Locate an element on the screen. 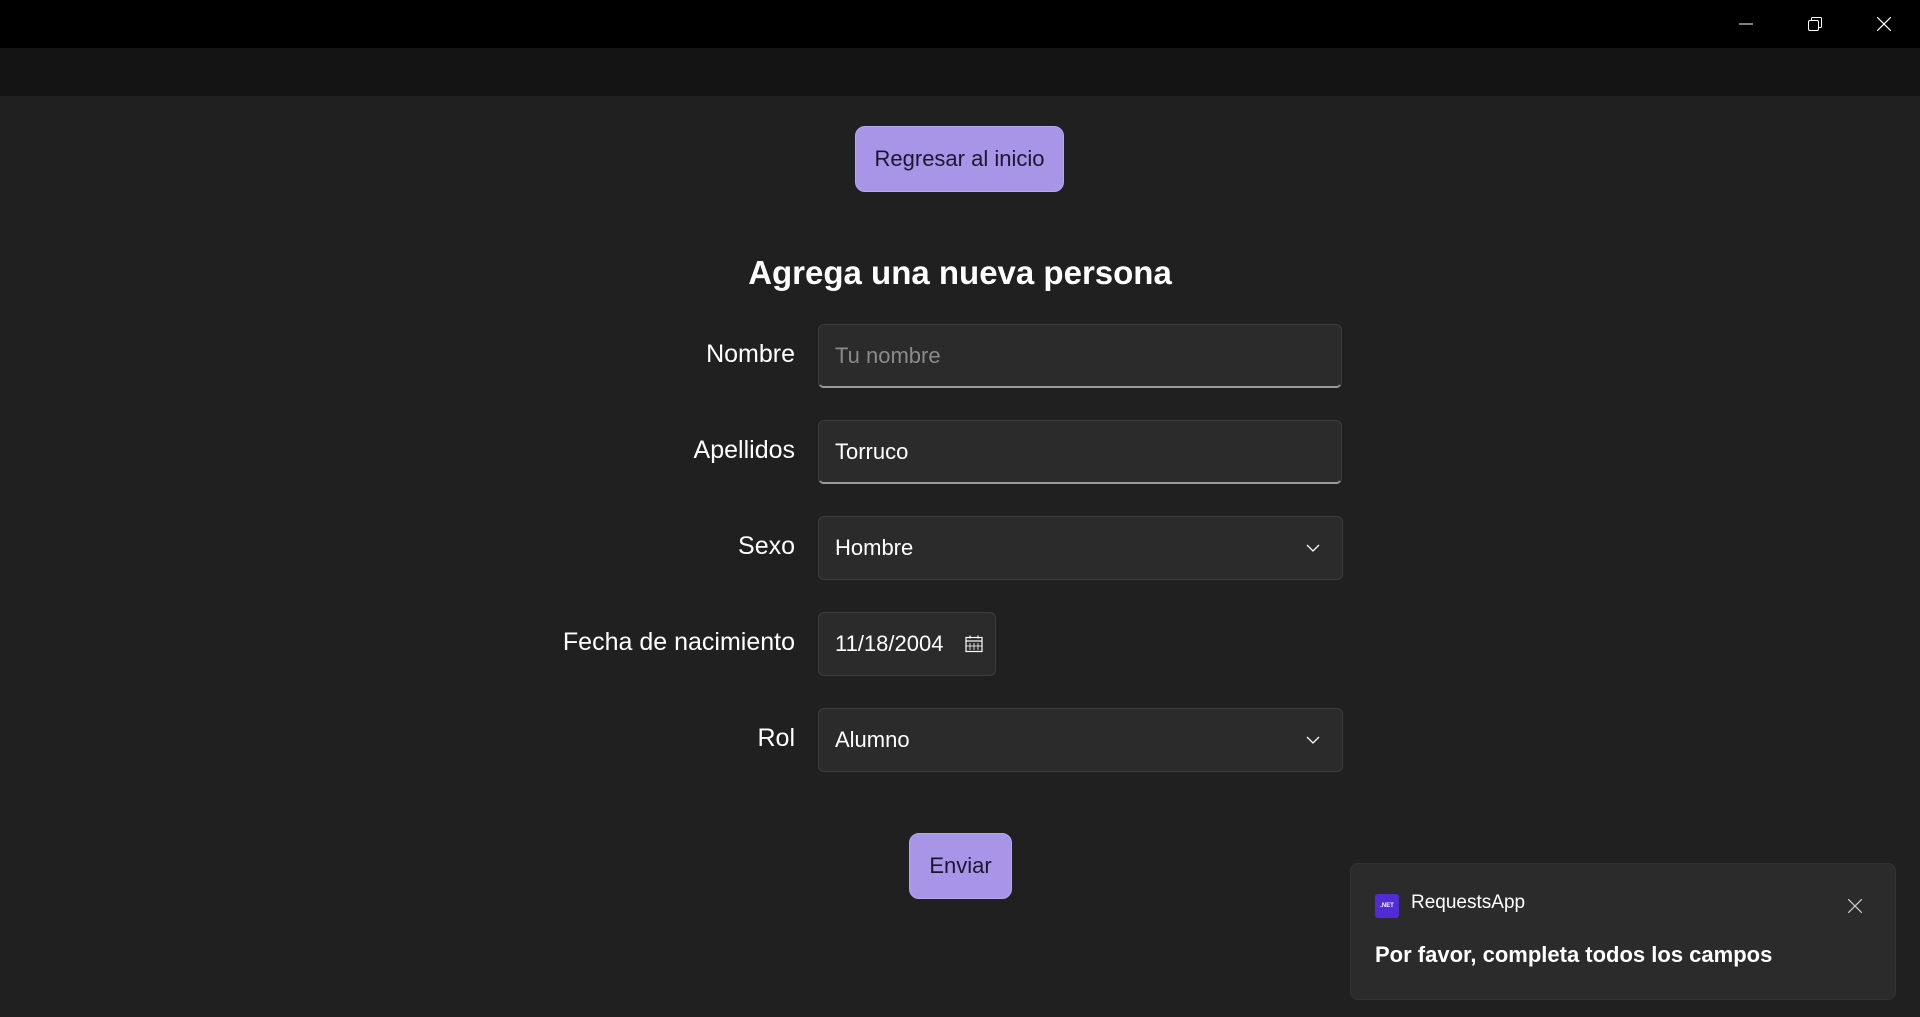 Image resolution: width=1920 pixels, height=1017 pixels. minimize-icon is located at coordinates (1746, 24).